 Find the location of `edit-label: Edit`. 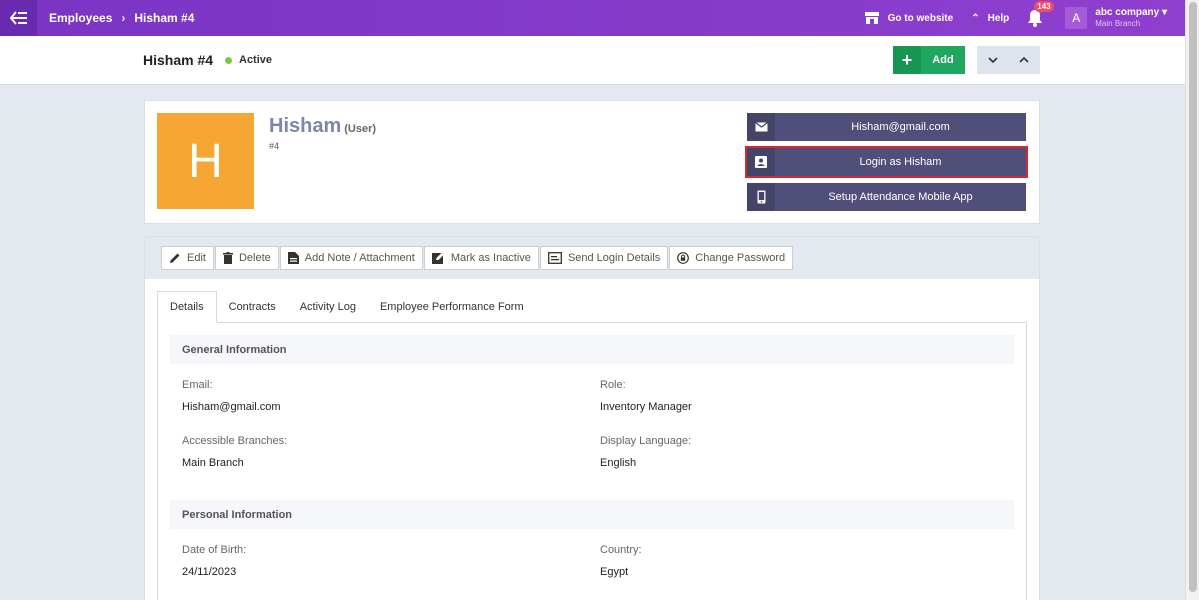

edit-label: Edit is located at coordinates (196, 258).